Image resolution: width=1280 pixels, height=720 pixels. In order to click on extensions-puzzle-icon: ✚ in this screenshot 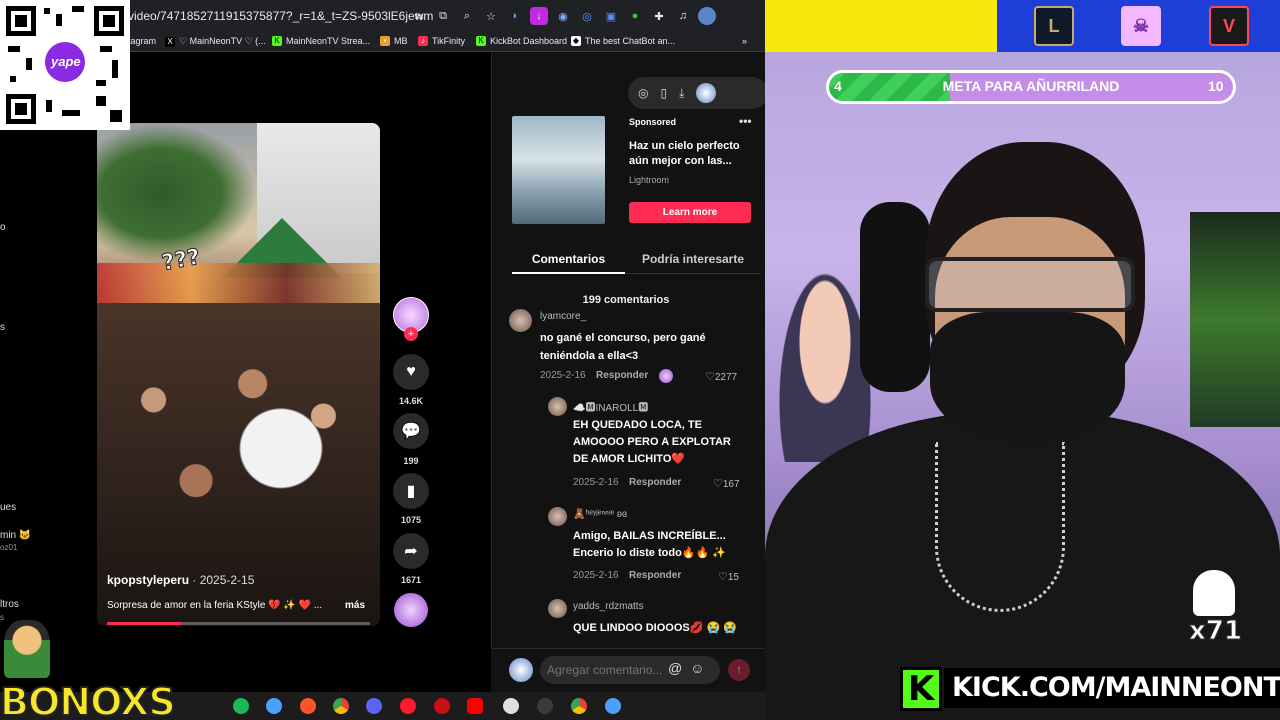, I will do `click(659, 16)`.